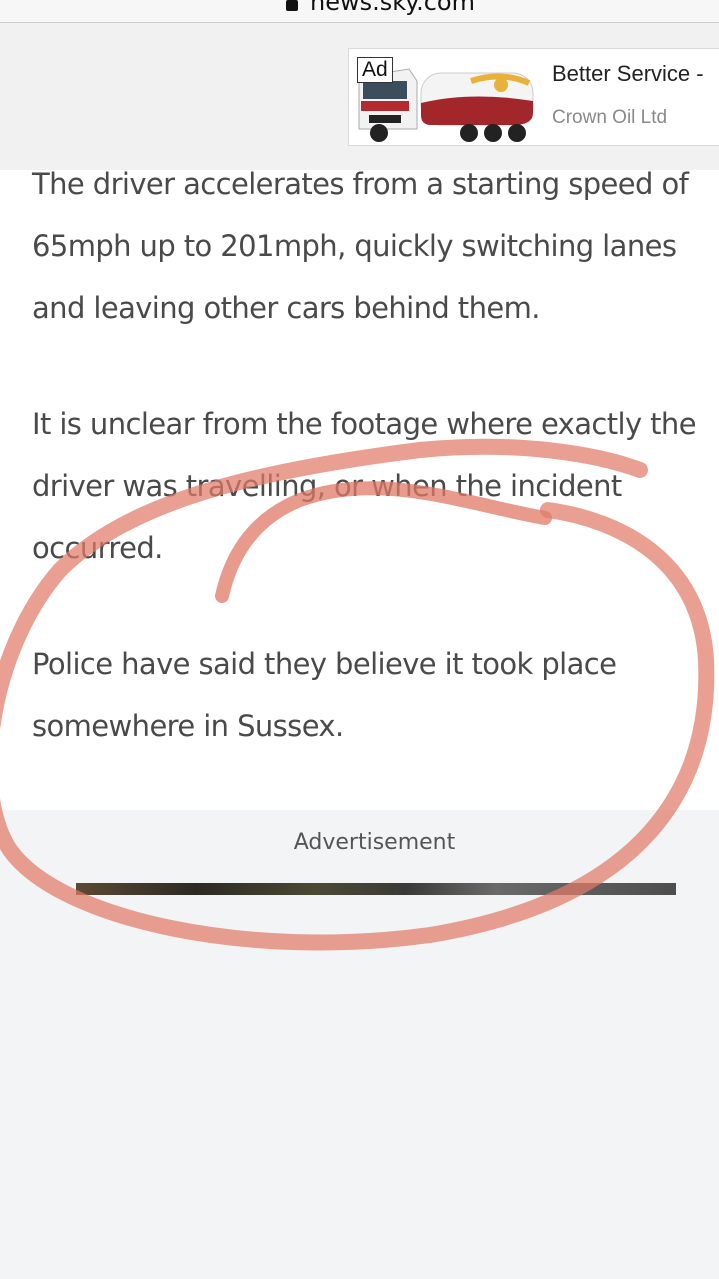 The width and height of the screenshot is (719, 1279). Describe the element at coordinates (292, 5) in the screenshot. I see `lock-icon` at that location.